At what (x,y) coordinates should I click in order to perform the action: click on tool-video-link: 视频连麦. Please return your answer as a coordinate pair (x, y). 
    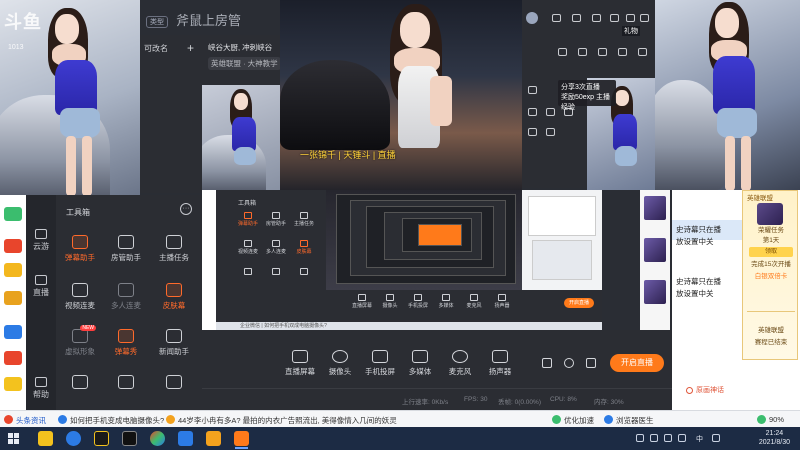
    Looking at the image, I should click on (80, 297).